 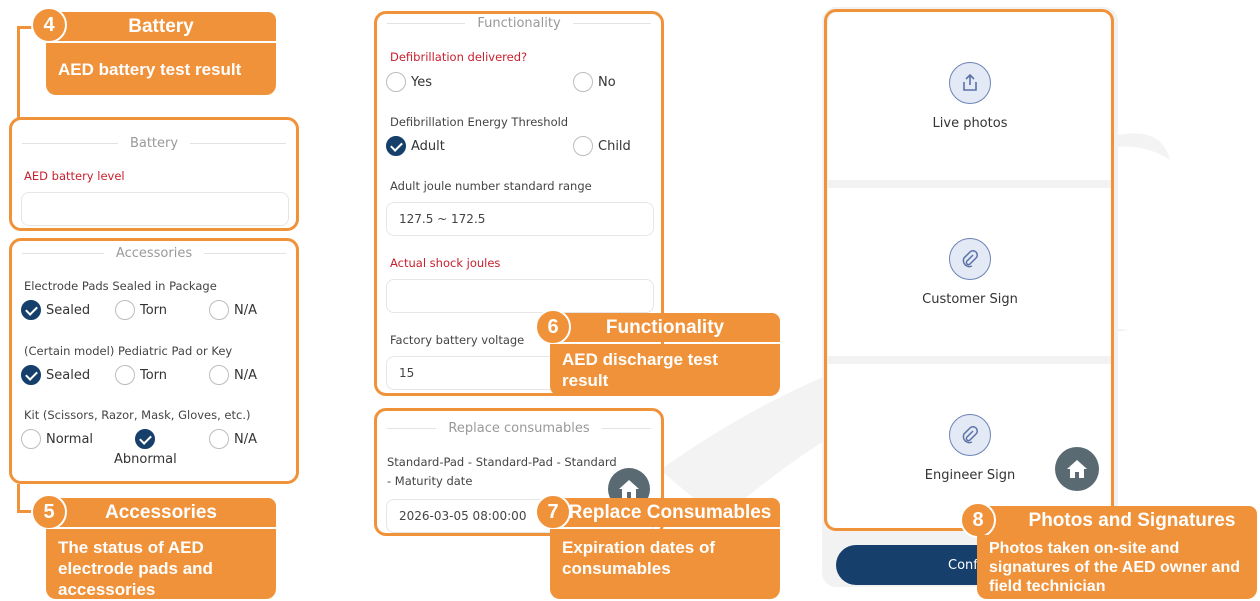 What do you see at coordinates (49, 25) in the screenshot?
I see `battery-callout-number: 4` at bounding box center [49, 25].